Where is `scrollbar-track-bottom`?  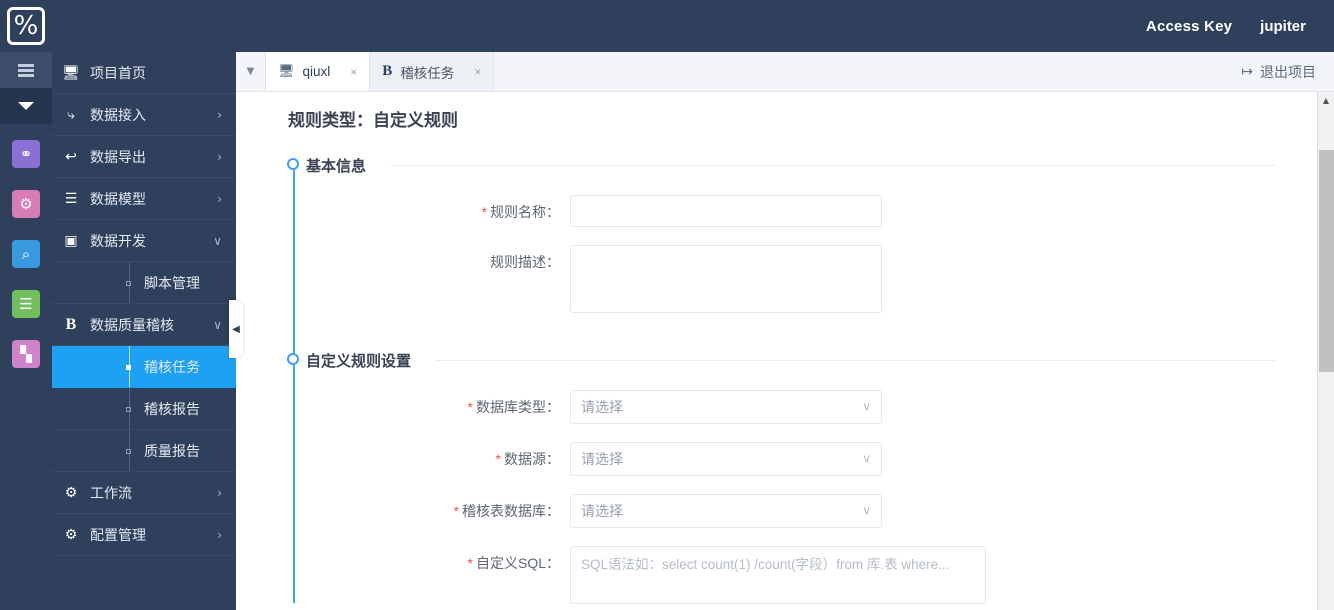
scrollbar-track-bottom is located at coordinates (1326, 601).